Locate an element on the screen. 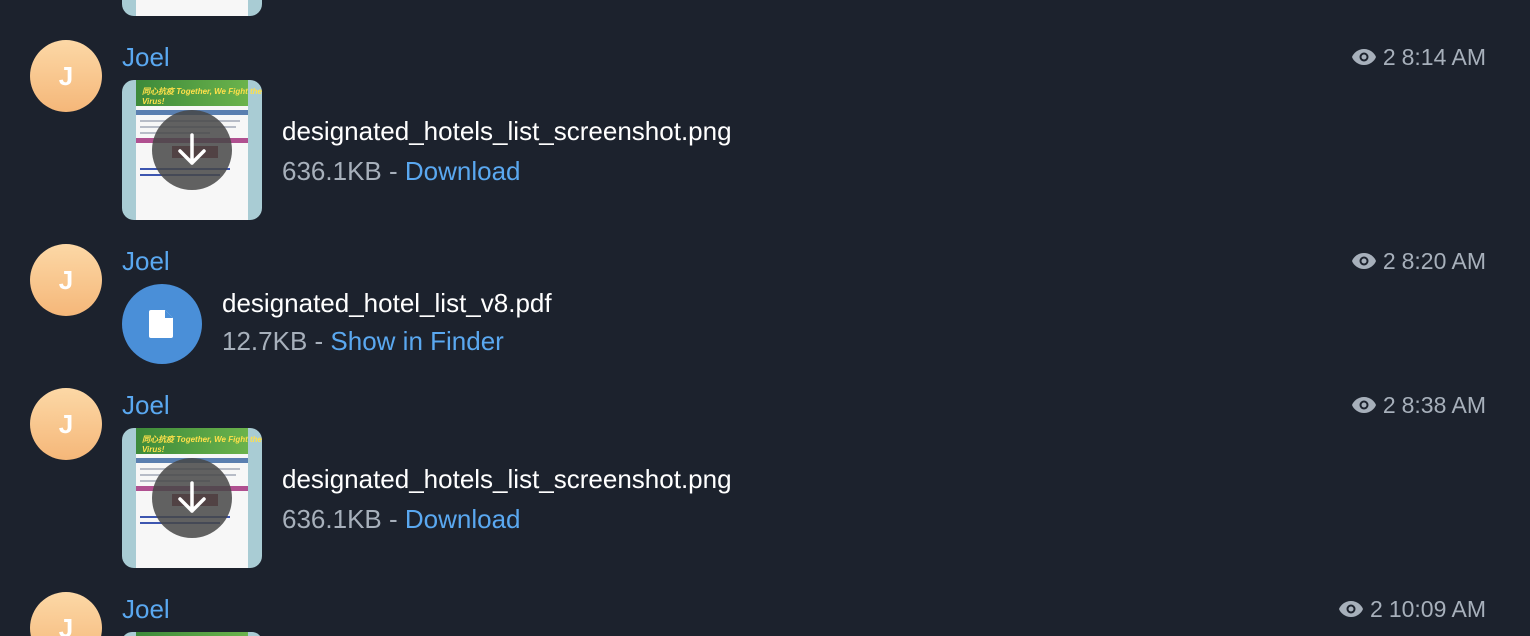 The height and width of the screenshot is (636, 1530). message-time: 8:38 AM is located at coordinates (1443, 405).